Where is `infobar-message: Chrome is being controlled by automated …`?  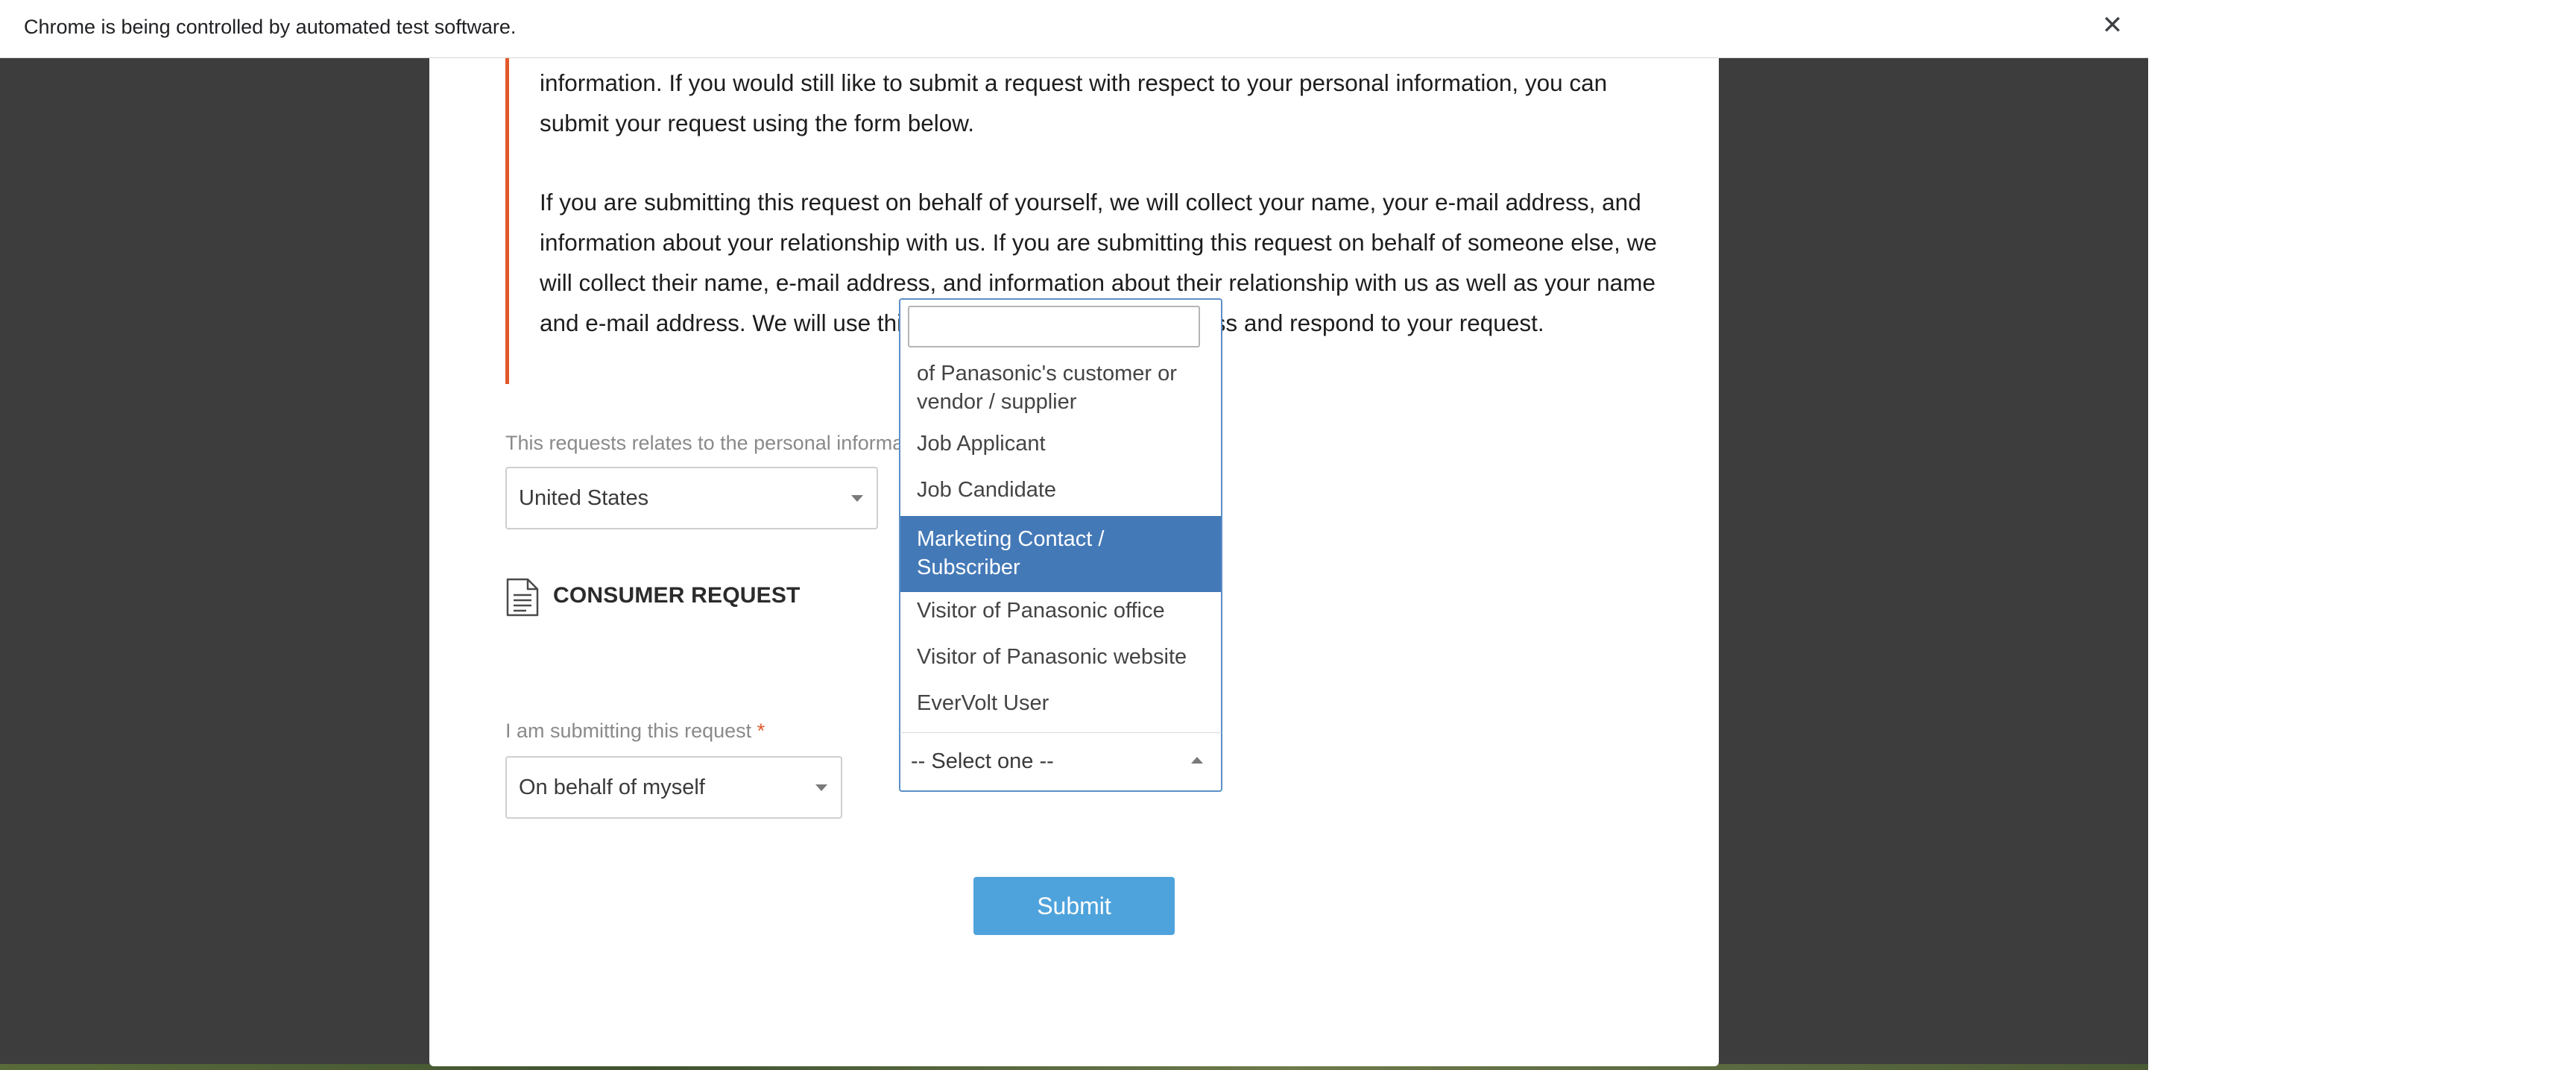
infobar-message: Chrome is being controlled by automated … is located at coordinates (270, 27).